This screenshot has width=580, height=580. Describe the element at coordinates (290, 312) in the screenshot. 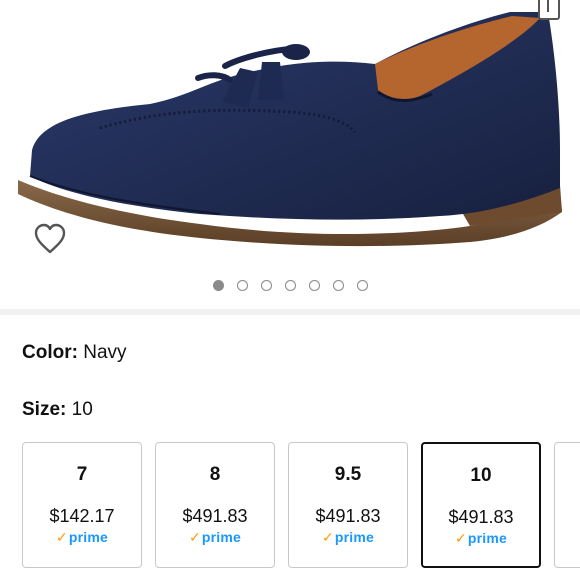

I see `section-divider` at that location.